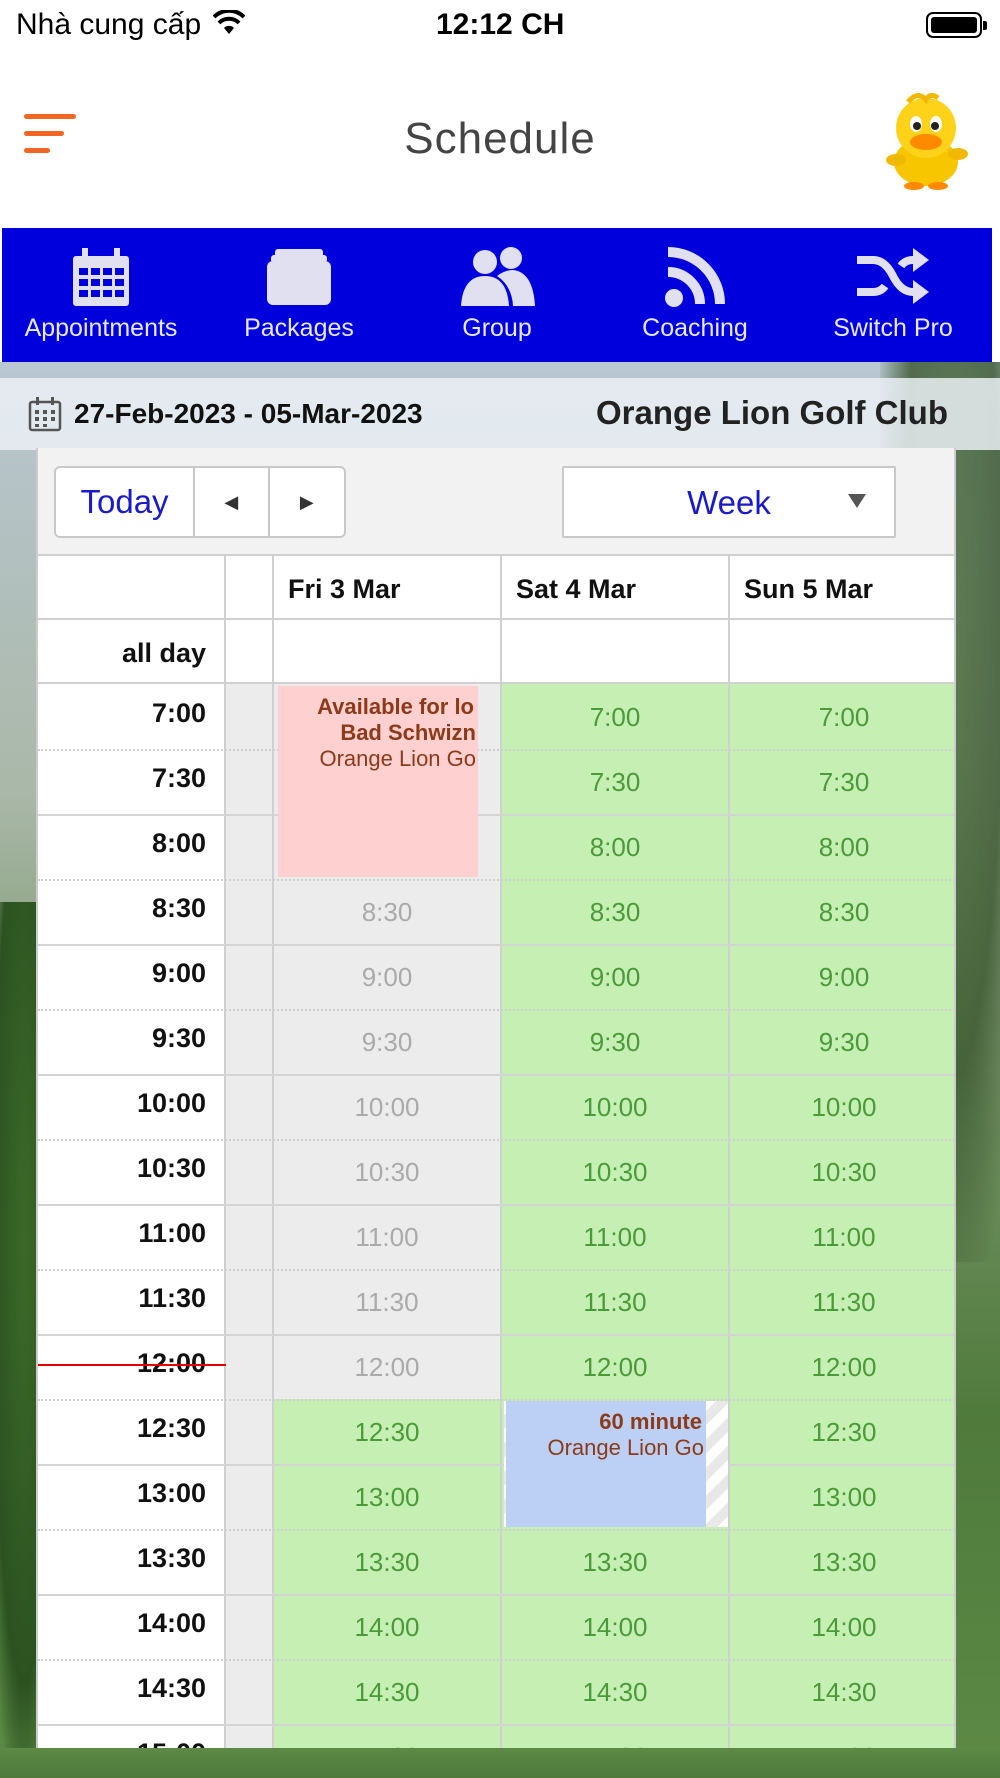  Describe the element at coordinates (132, 846) in the screenshot. I see `time-label: 8:00` at that location.